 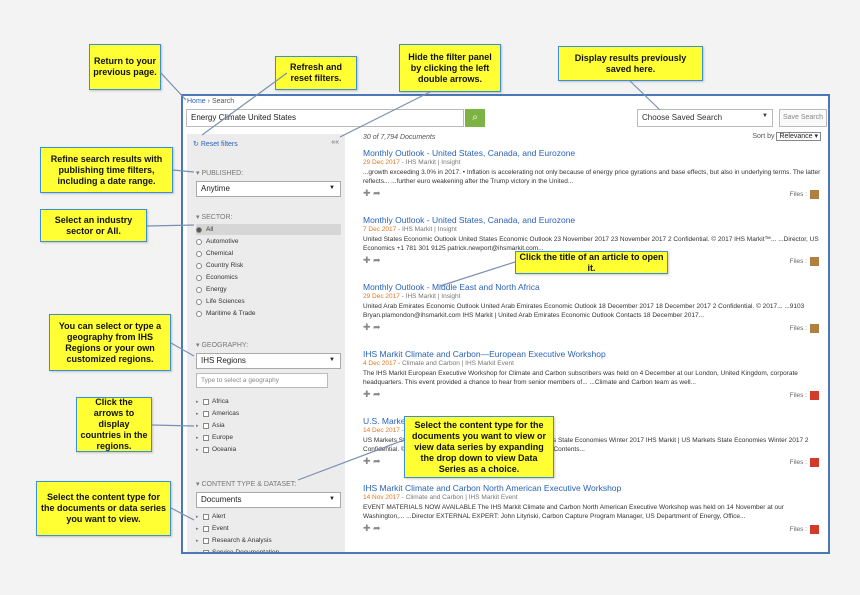 I want to click on arrow-refresh, so click(x=244, y=104).